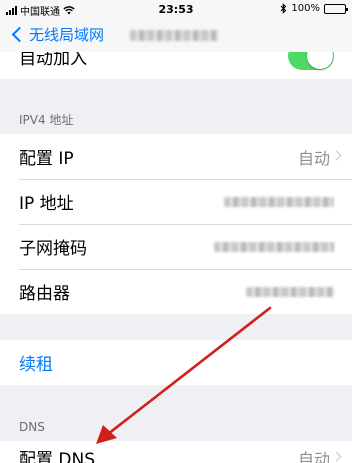  Describe the element at coordinates (176, 156) in the screenshot. I see `configure-ip-row: 配置 IP 自动` at that location.